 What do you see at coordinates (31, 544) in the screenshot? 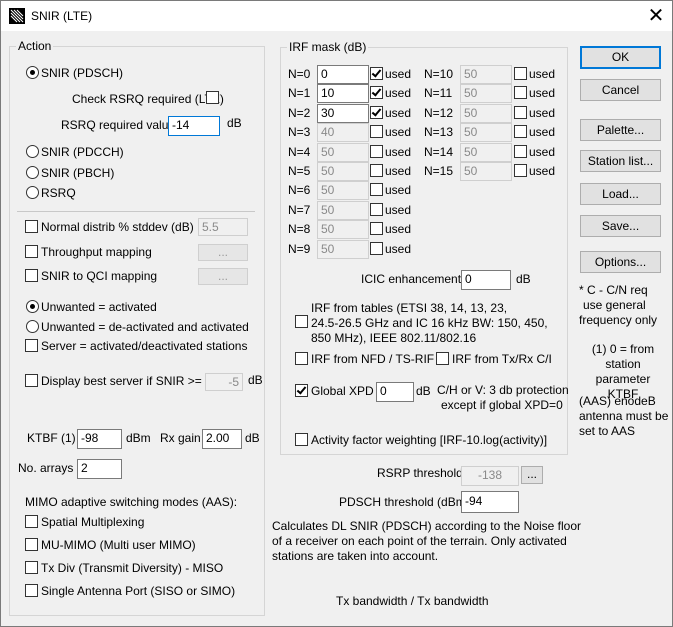
I see `mumimo-checkbox` at bounding box center [31, 544].